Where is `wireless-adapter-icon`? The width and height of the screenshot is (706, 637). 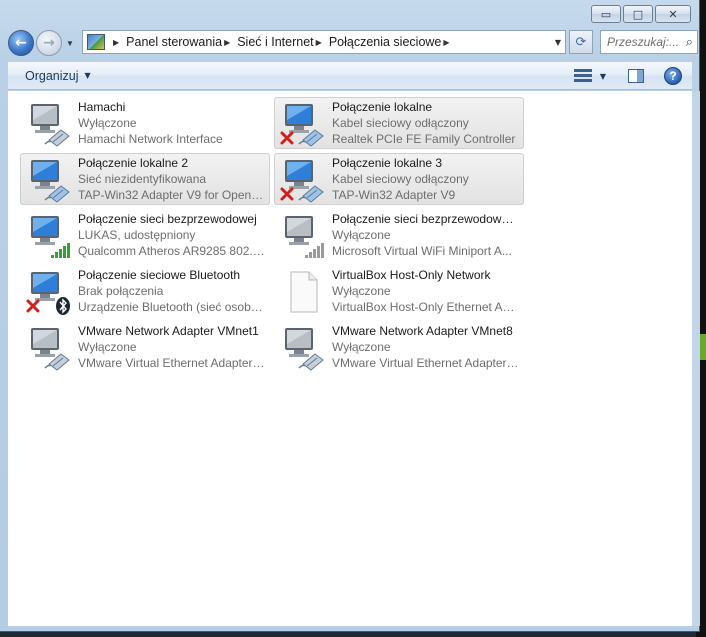
wireless-adapter-icon is located at coordinates (49, 236).